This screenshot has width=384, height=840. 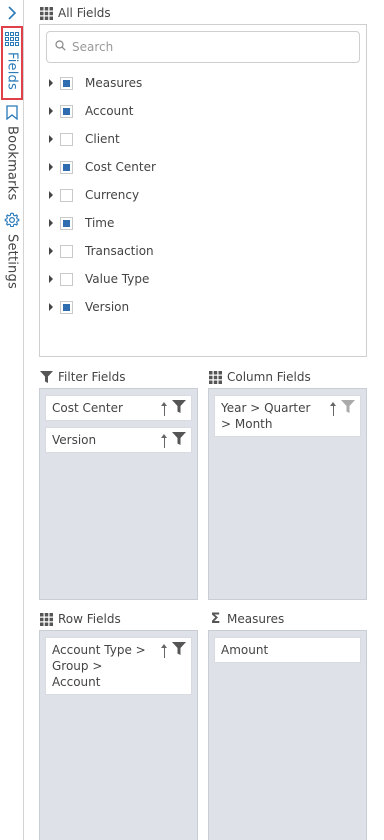 What do you see at coordinates (109, 111) in the screenshot?
I see `tree-item-label: Account` at bounding box center [109, 111].